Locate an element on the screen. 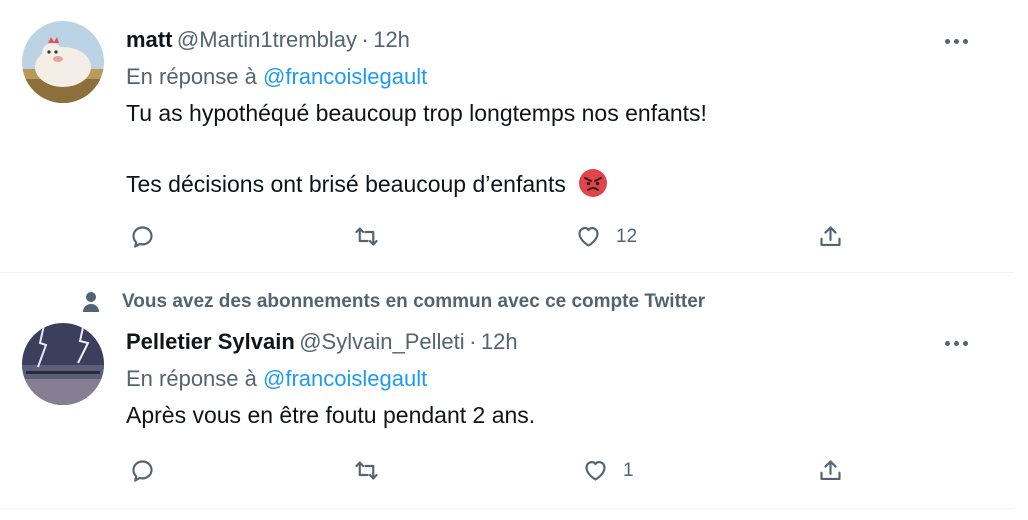 The height and width of the screenshot is (520, 1028). like-count: 12 is located at coordinates (627, 236).